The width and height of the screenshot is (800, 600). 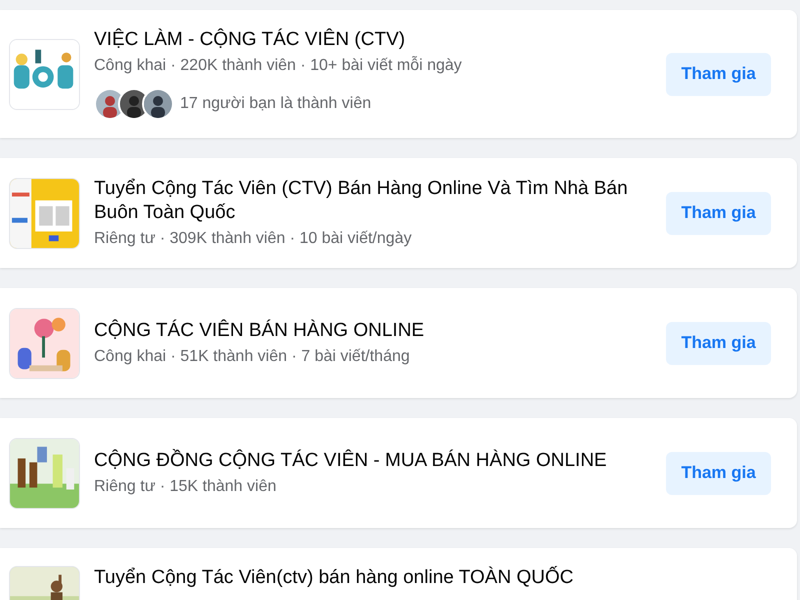 I want to click on group-info: Riêng tư · 15K thành viên, so click(x=186, y=487).